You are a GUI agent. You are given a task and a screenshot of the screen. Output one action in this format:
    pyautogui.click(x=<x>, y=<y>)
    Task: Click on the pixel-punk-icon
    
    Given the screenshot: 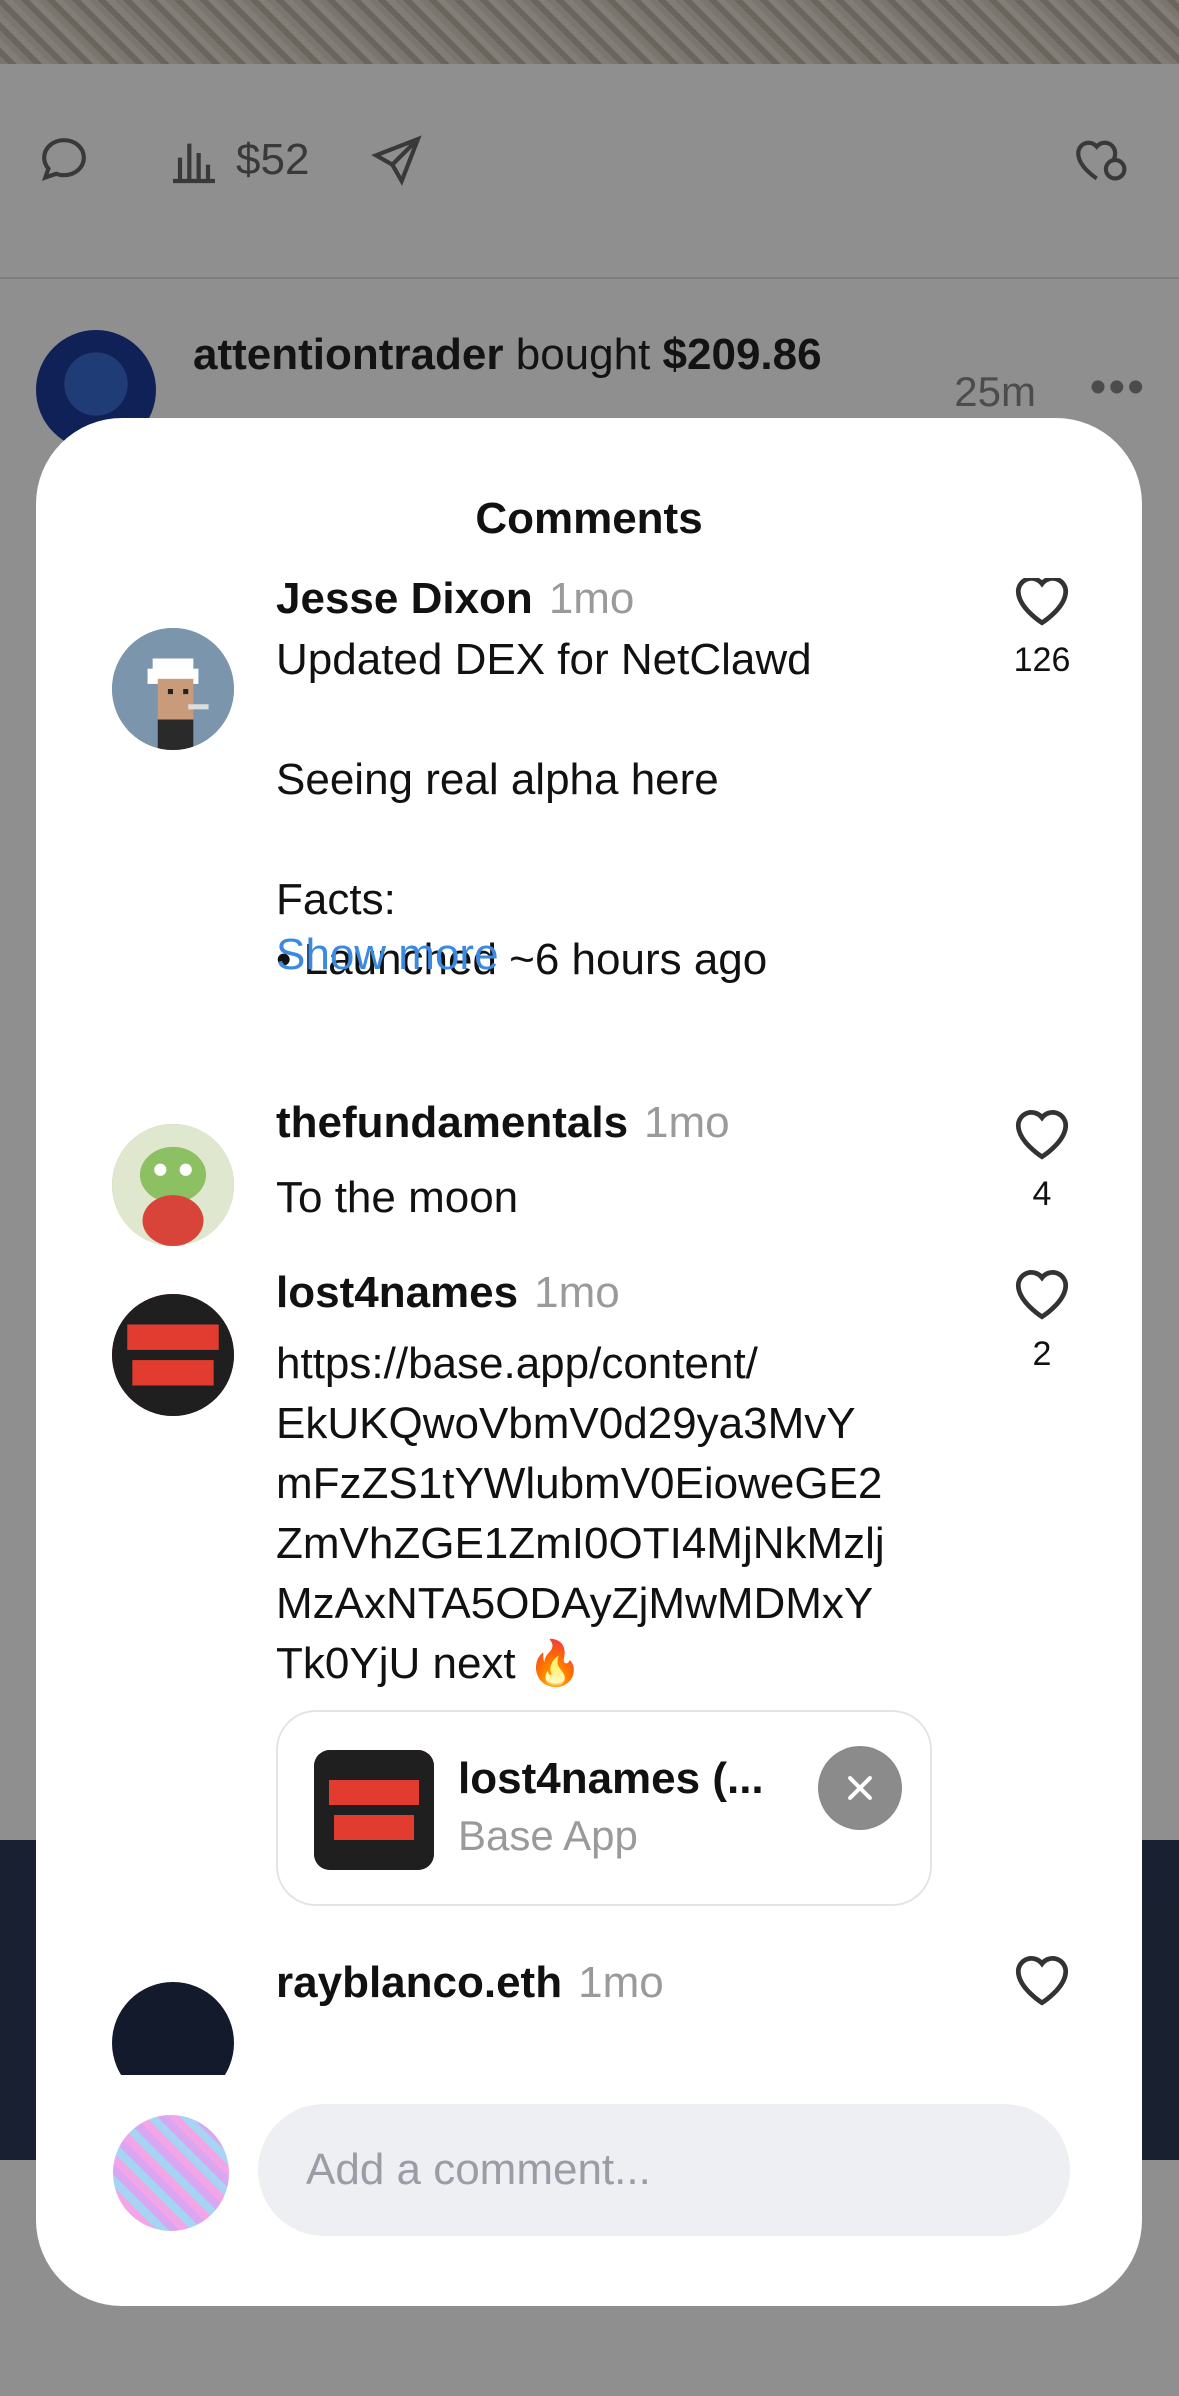 What is the action you would take?
    pyautogui.click(x=173, y=689)
    